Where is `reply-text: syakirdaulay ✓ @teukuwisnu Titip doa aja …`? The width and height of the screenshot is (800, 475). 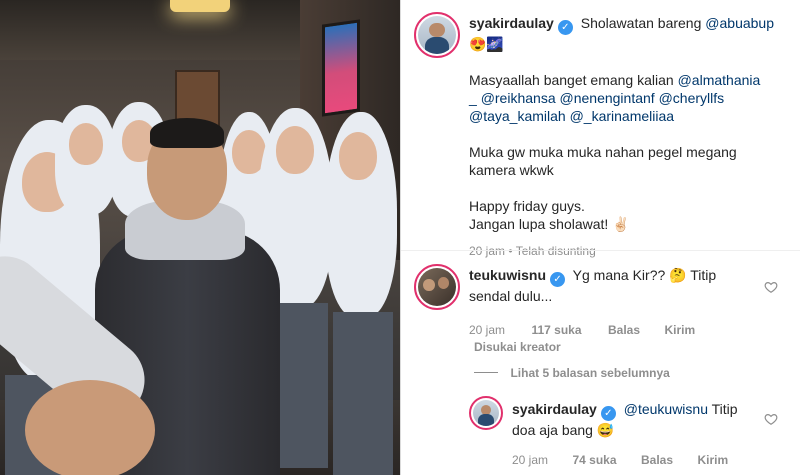
reply-text: syakirdaulay ✓ @teukuwisnu Titip doa aja … is located at coordinates (637, 419).